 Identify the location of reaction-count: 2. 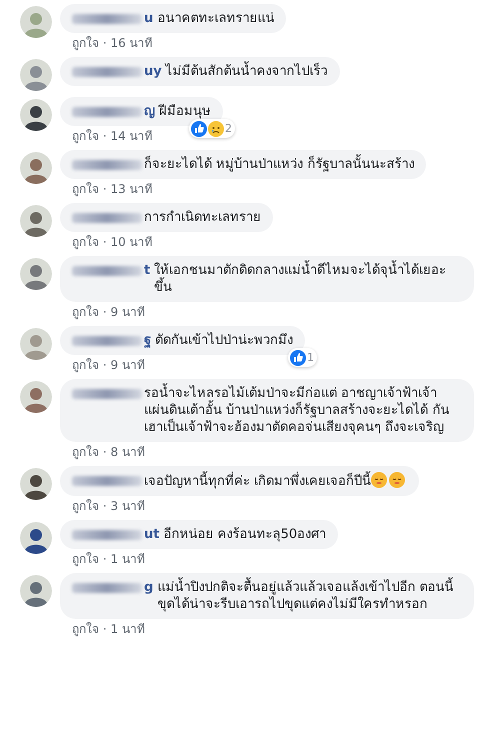
(228, 129).